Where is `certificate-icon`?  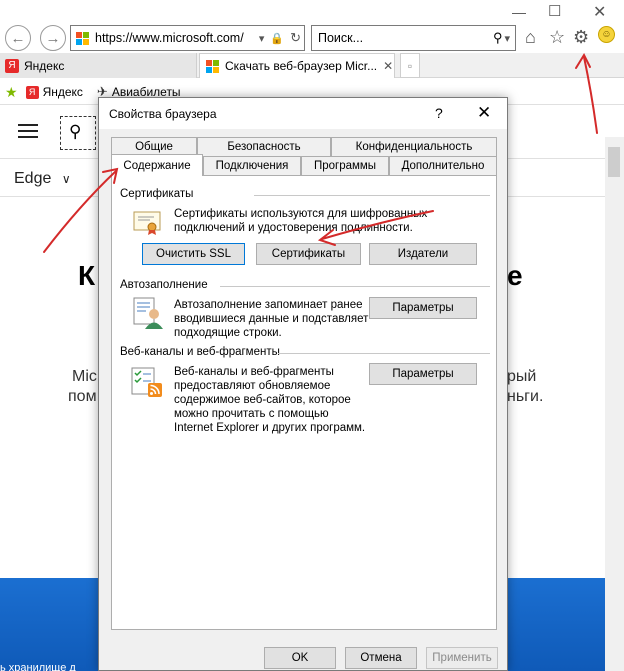
certificate-icon is located at coordinates (147, 223).